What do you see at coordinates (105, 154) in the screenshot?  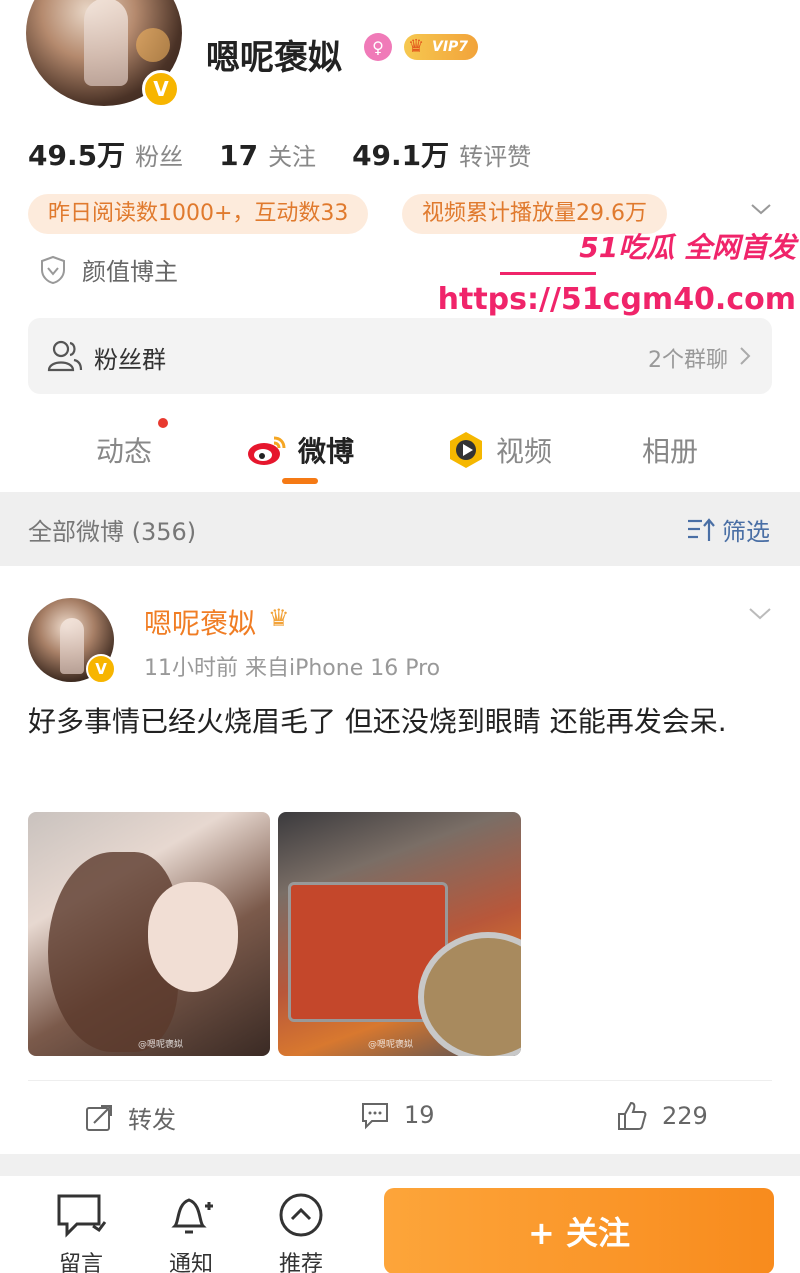 I see `stat-followers: 49.5万 粉丝` at bounding box center [105, 154].